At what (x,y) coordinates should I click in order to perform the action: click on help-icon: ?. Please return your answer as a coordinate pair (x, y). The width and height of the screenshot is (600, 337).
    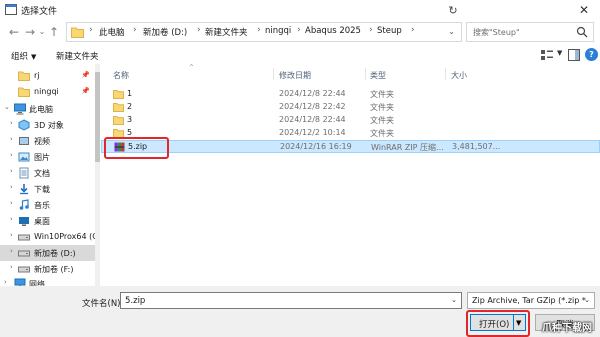
    Looking at the image, I should click on (591, 54).